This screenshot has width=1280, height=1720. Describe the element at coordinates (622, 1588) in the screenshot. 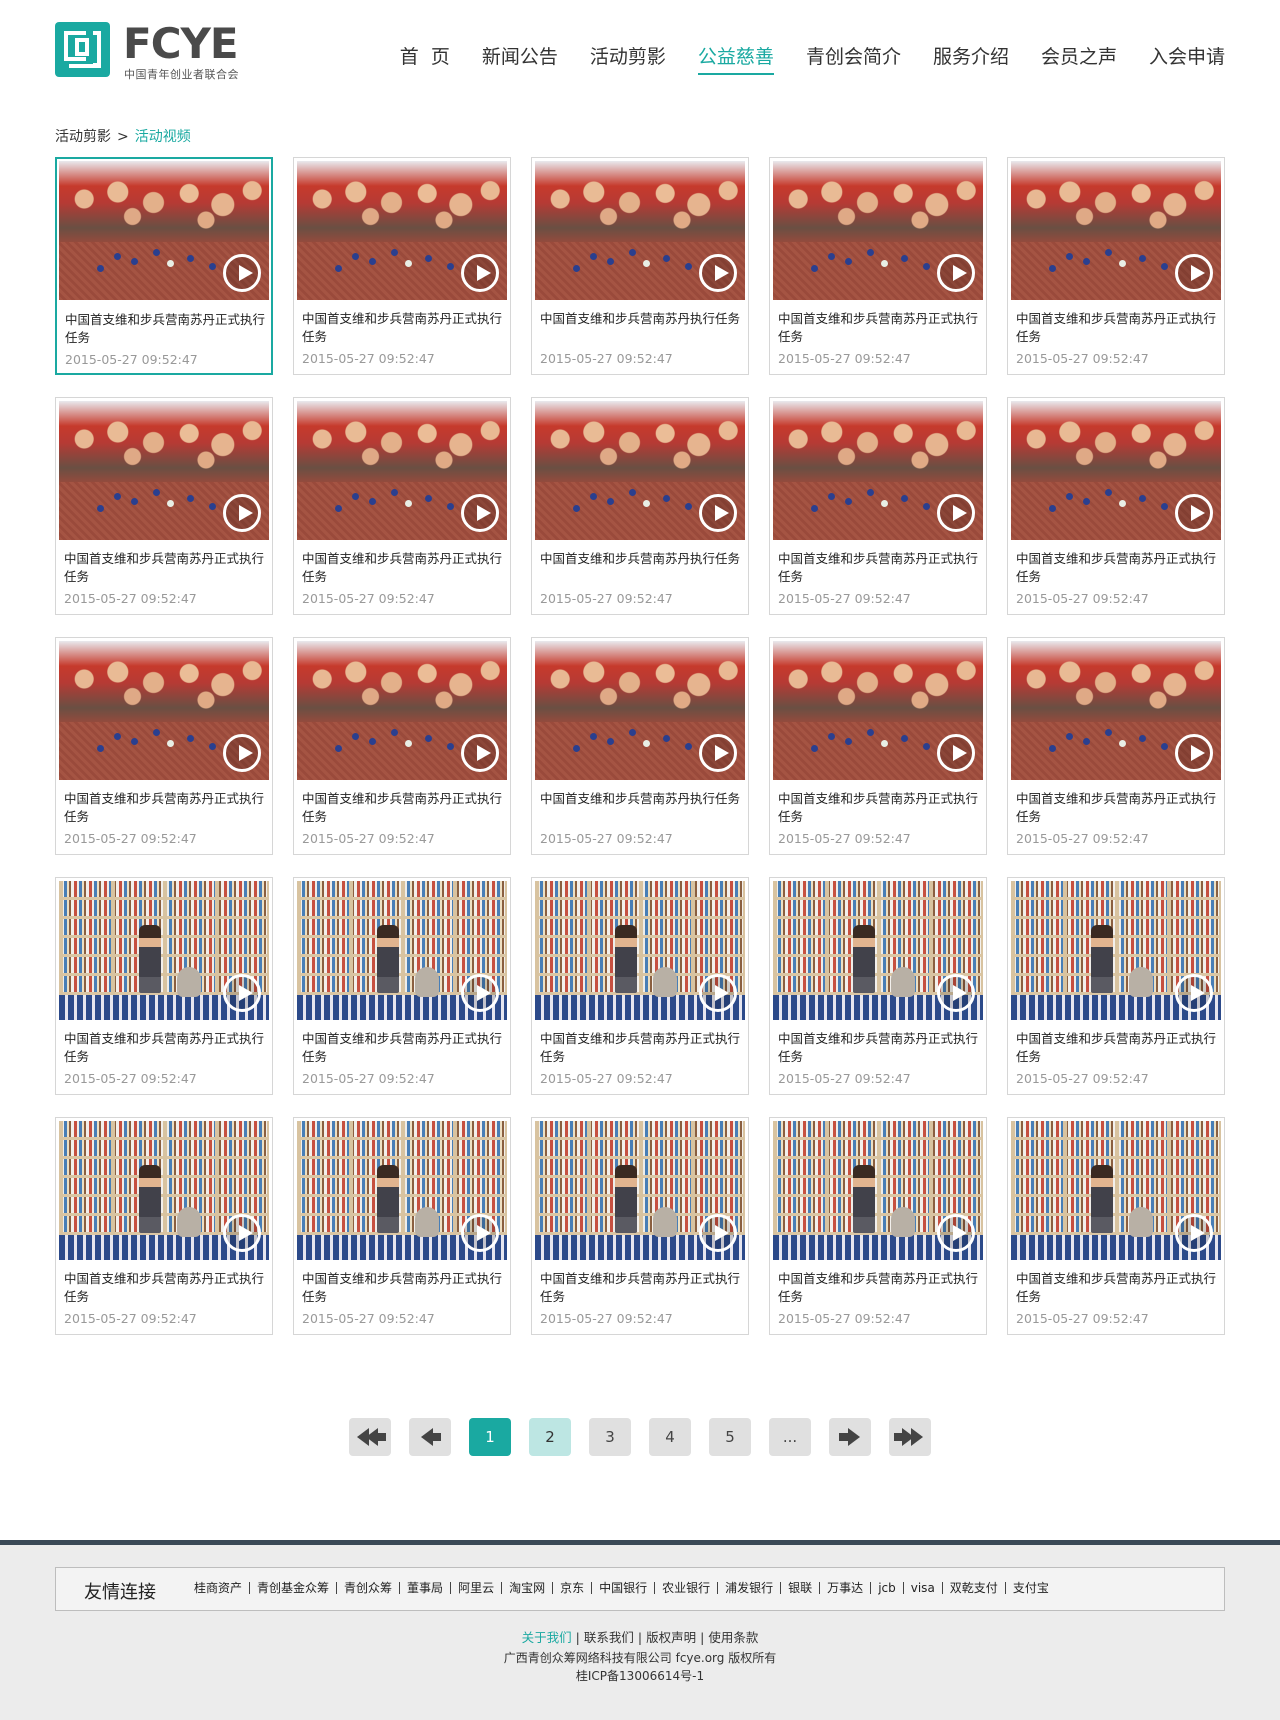

I see `friend-link: 中国银行` at that location.